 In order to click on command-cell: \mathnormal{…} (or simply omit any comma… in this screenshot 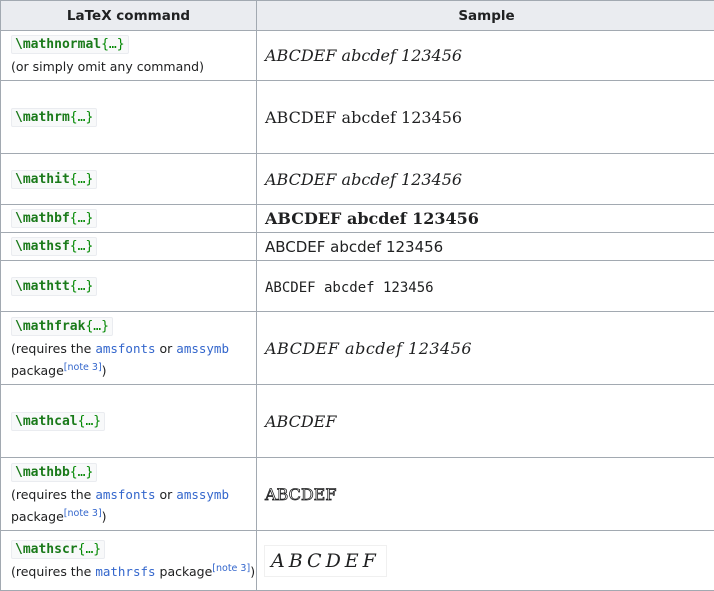, I will do `click(129, 56)`.